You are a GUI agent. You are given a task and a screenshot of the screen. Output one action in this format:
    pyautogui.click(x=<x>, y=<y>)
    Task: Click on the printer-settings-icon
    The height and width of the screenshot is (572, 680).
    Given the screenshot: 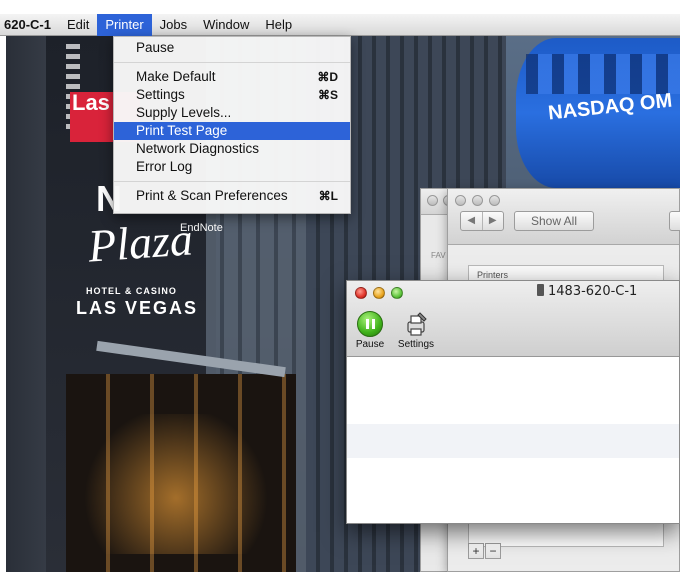 What is the action you would take?
    pyautogui.click(x=416, y=324)
    